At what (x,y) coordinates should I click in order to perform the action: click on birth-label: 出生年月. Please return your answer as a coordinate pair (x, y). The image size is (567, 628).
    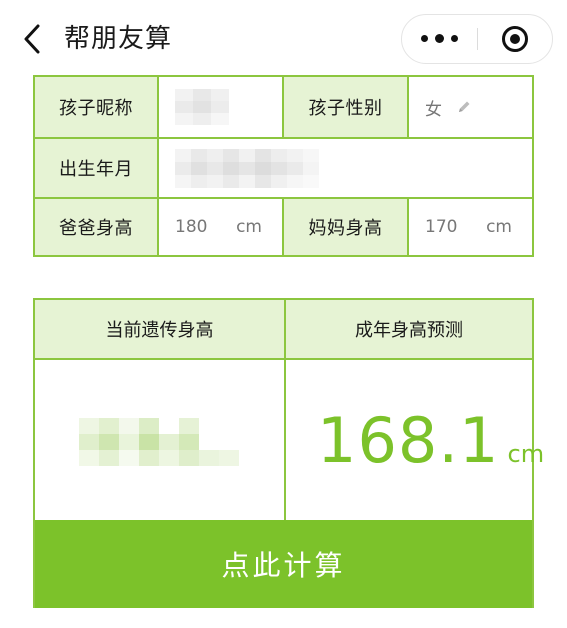
    Looking at the image, I should click on (97, 168).